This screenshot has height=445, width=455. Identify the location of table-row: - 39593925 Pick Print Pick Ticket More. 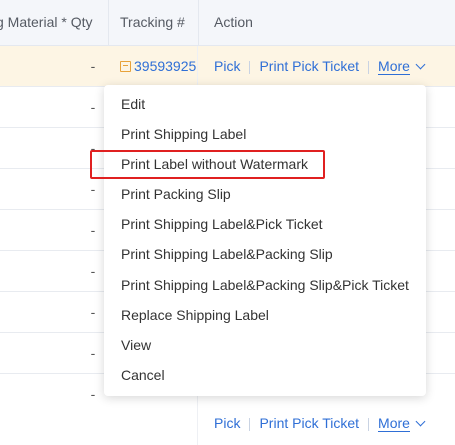
(227, 66).